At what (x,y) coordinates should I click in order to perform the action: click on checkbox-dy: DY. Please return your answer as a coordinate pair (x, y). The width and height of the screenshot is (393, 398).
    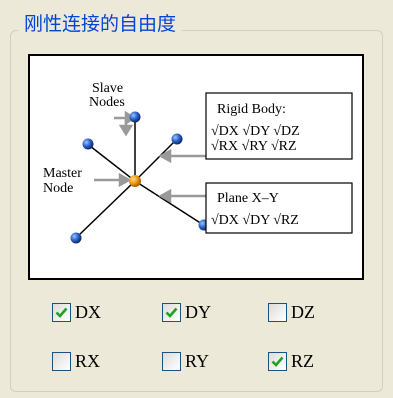
    Looking at the image, I should click on (186, 312).